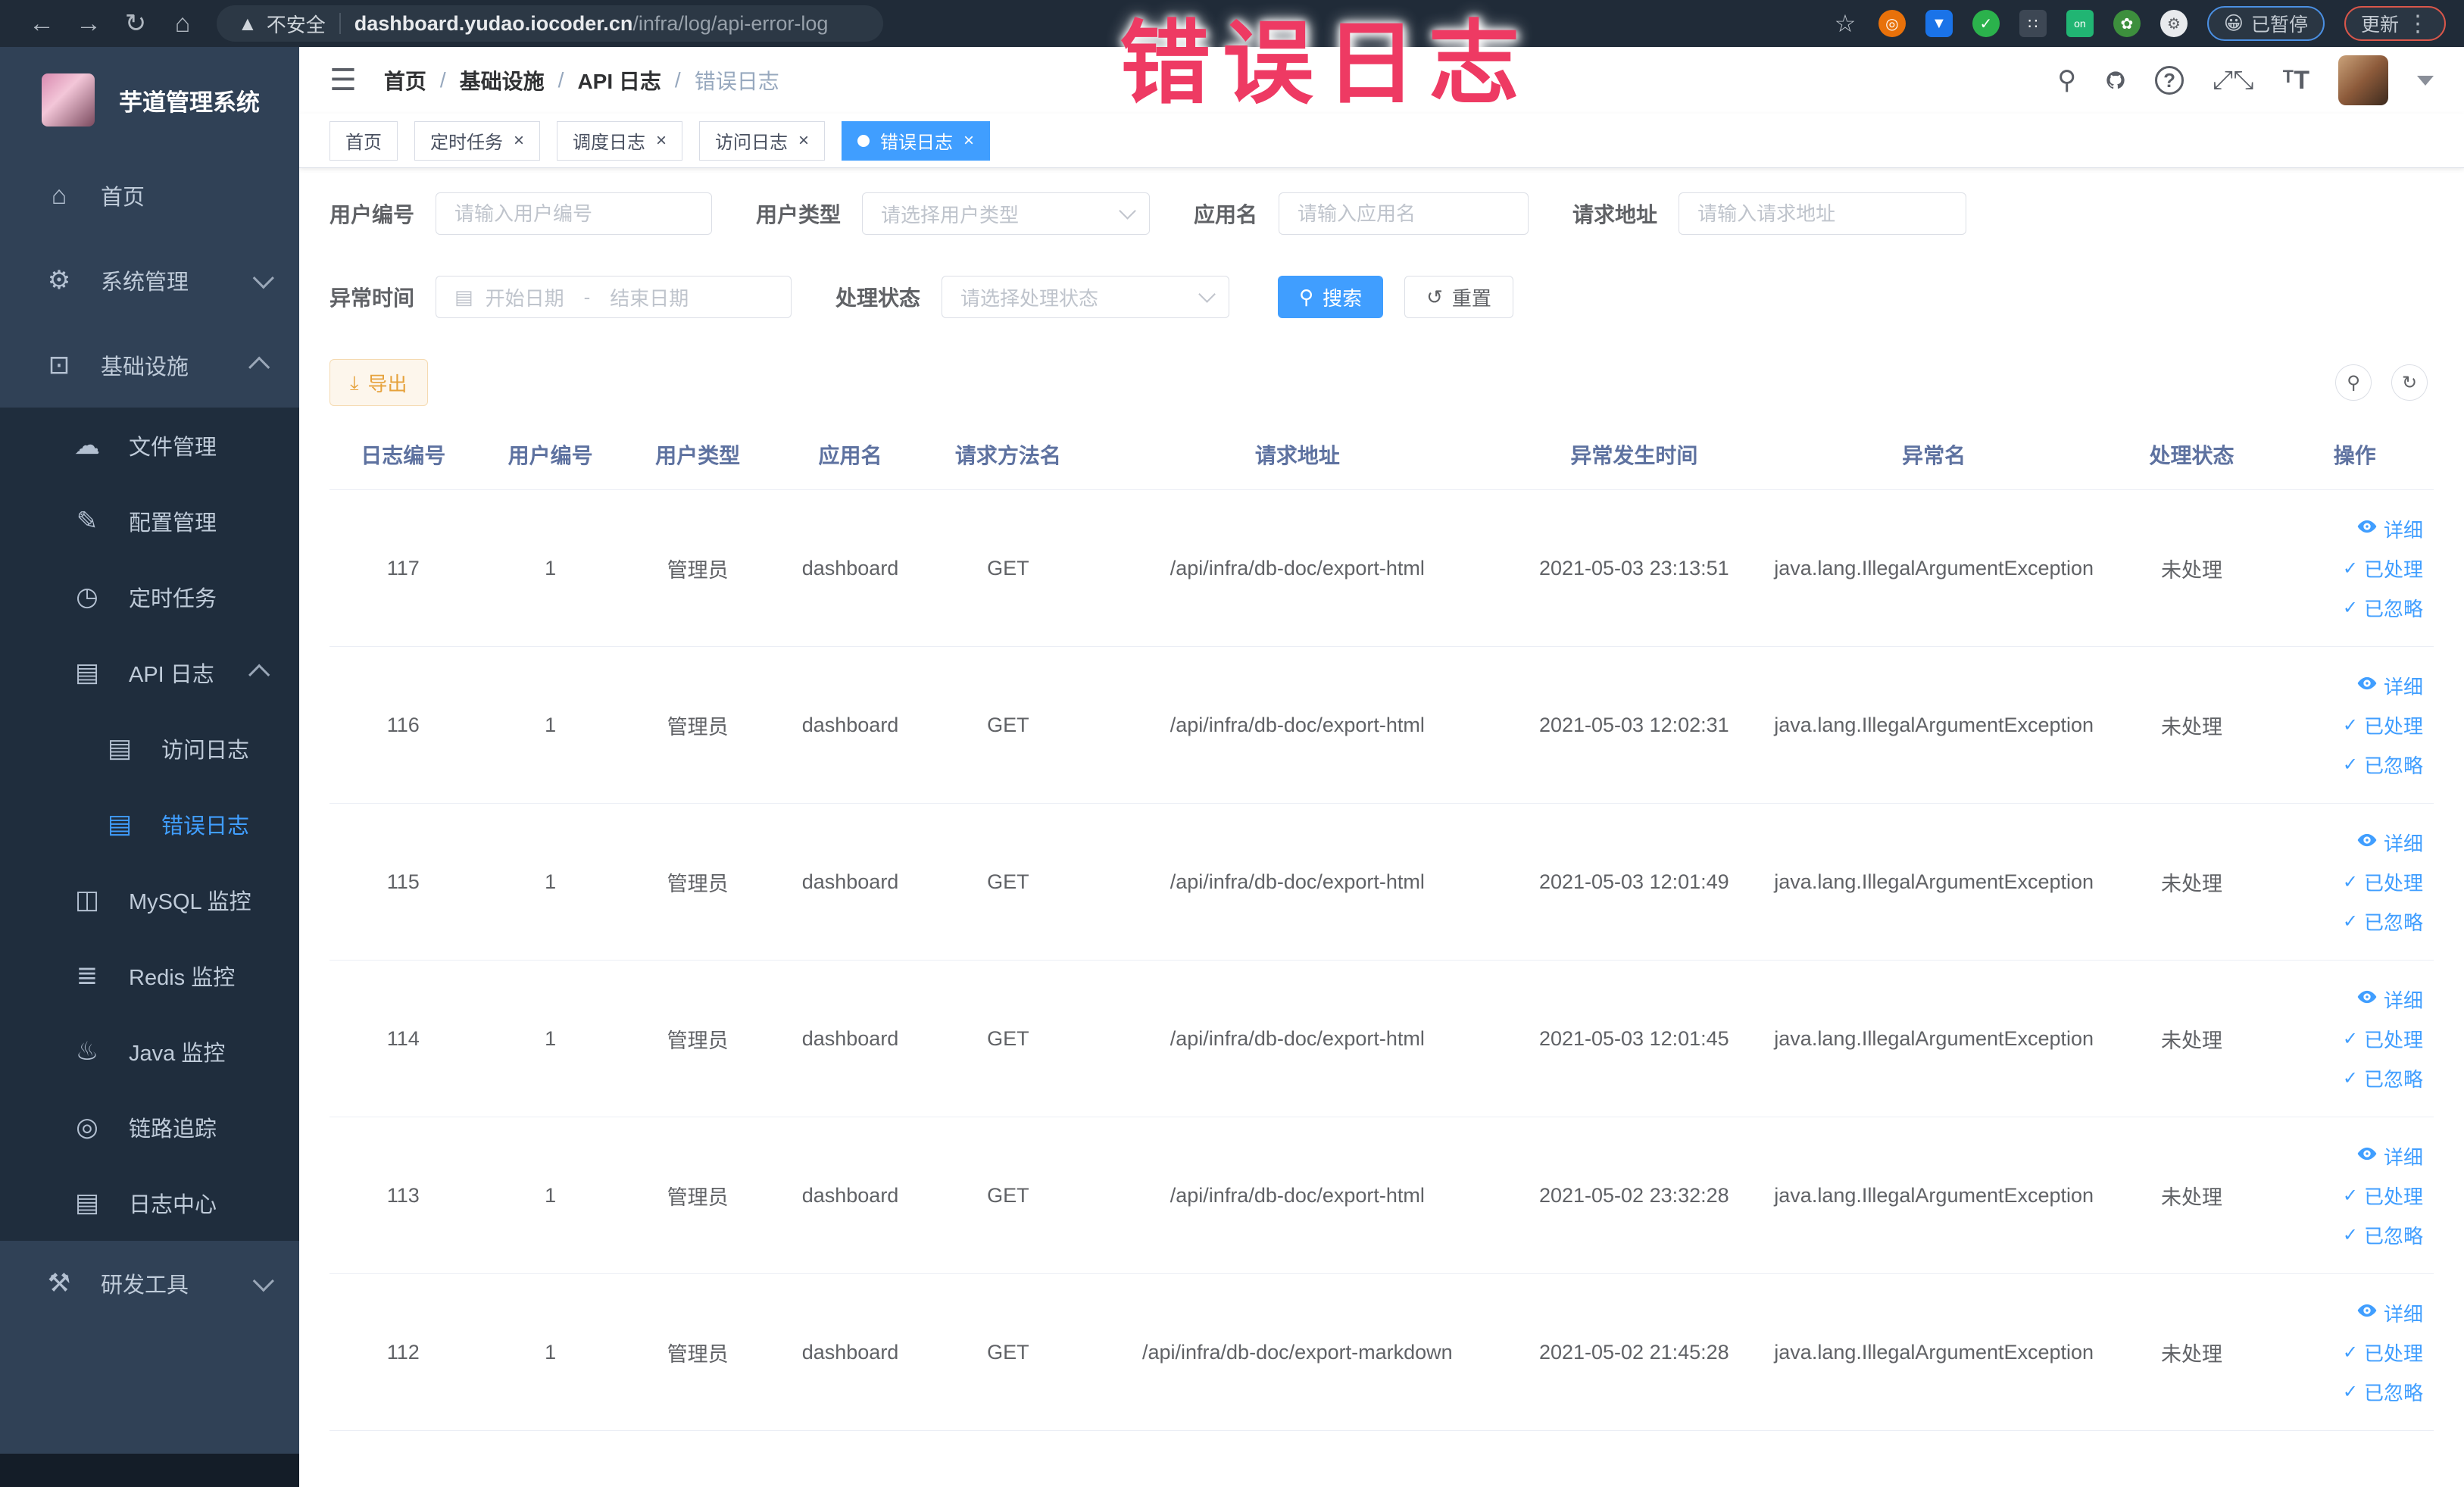  Describe the element at coordinates (2395, 23) in the screenshot. I see `update-chip: 更新 ⋮` at that location.